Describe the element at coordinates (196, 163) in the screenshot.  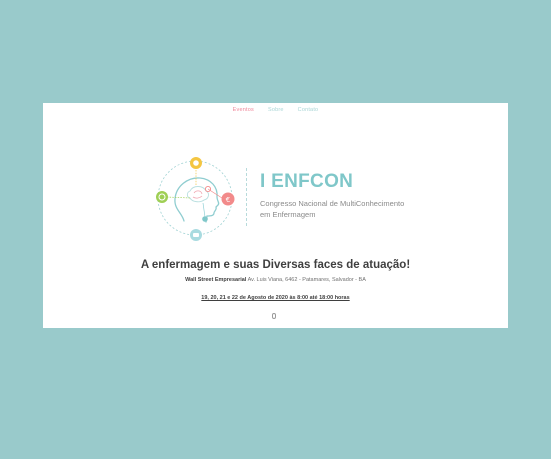
I see `yellow-node-icon` at that location.